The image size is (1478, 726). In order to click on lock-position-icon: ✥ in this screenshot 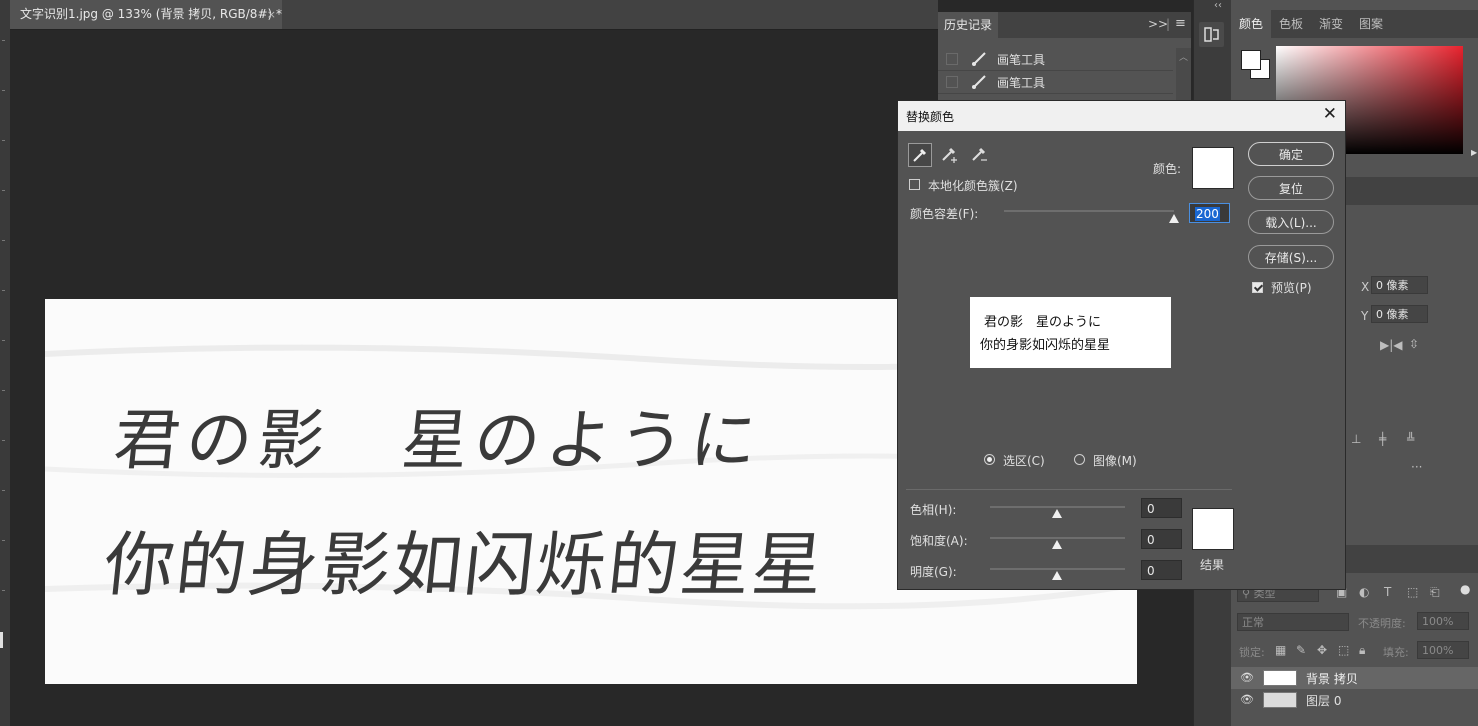, I will do `click(1322, 650)`.